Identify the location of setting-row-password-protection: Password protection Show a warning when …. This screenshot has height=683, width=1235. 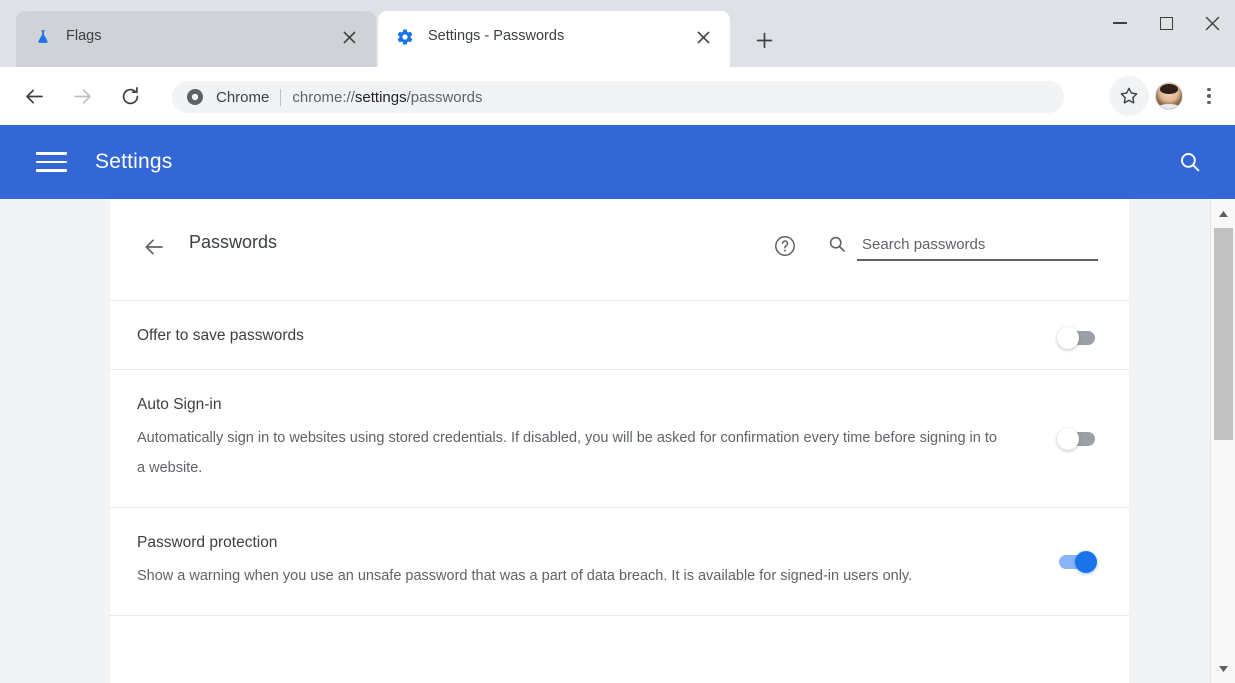
(619, 561).